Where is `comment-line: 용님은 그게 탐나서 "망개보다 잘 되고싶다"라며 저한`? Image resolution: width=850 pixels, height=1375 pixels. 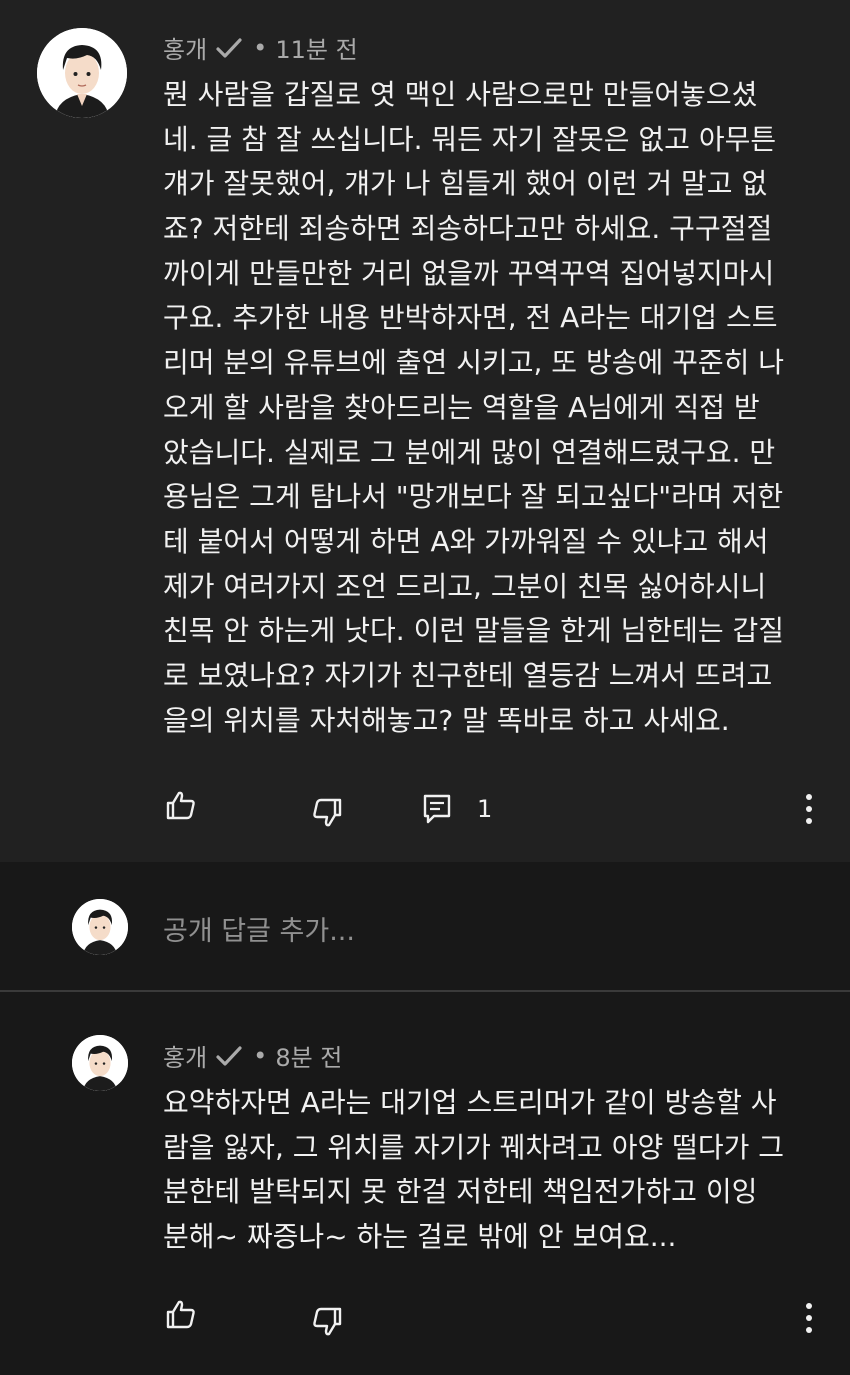
comment-line: 용님은 그게 탐나서 "망개보다 잘 되고싶다"라며 저한 is located at coordinates (473, 497).